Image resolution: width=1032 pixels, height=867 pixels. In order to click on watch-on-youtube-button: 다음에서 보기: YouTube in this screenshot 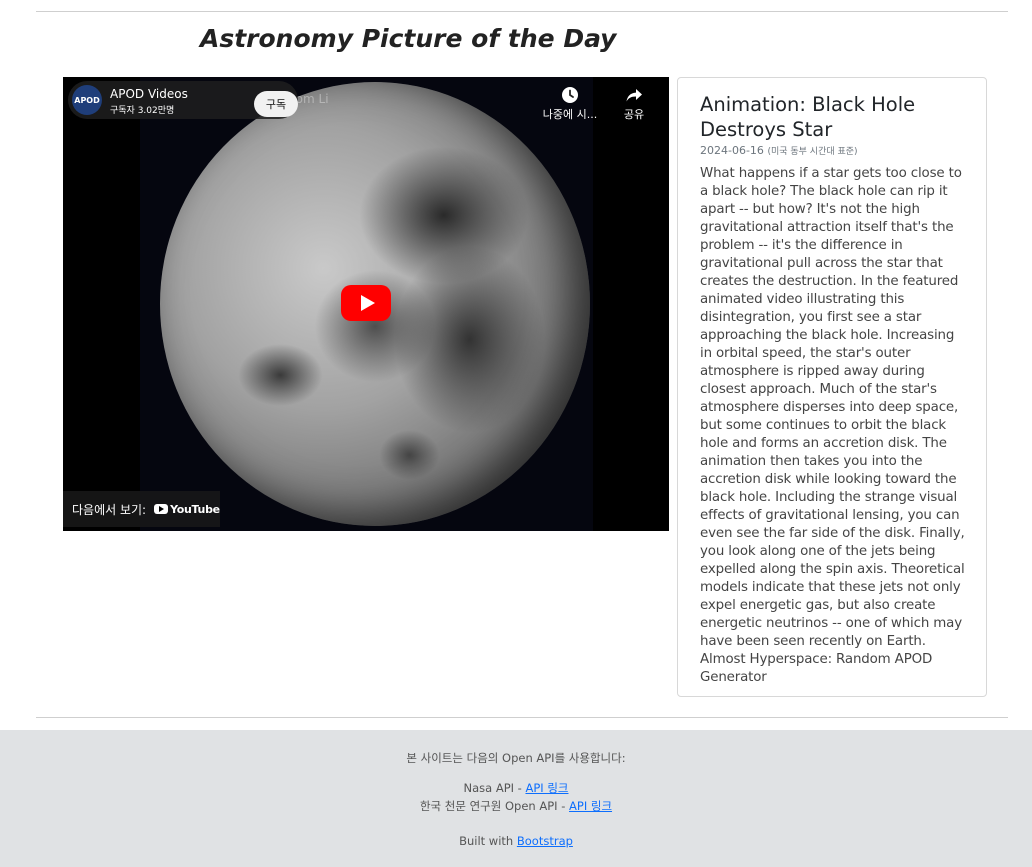, I will do `click(141, 509)`.